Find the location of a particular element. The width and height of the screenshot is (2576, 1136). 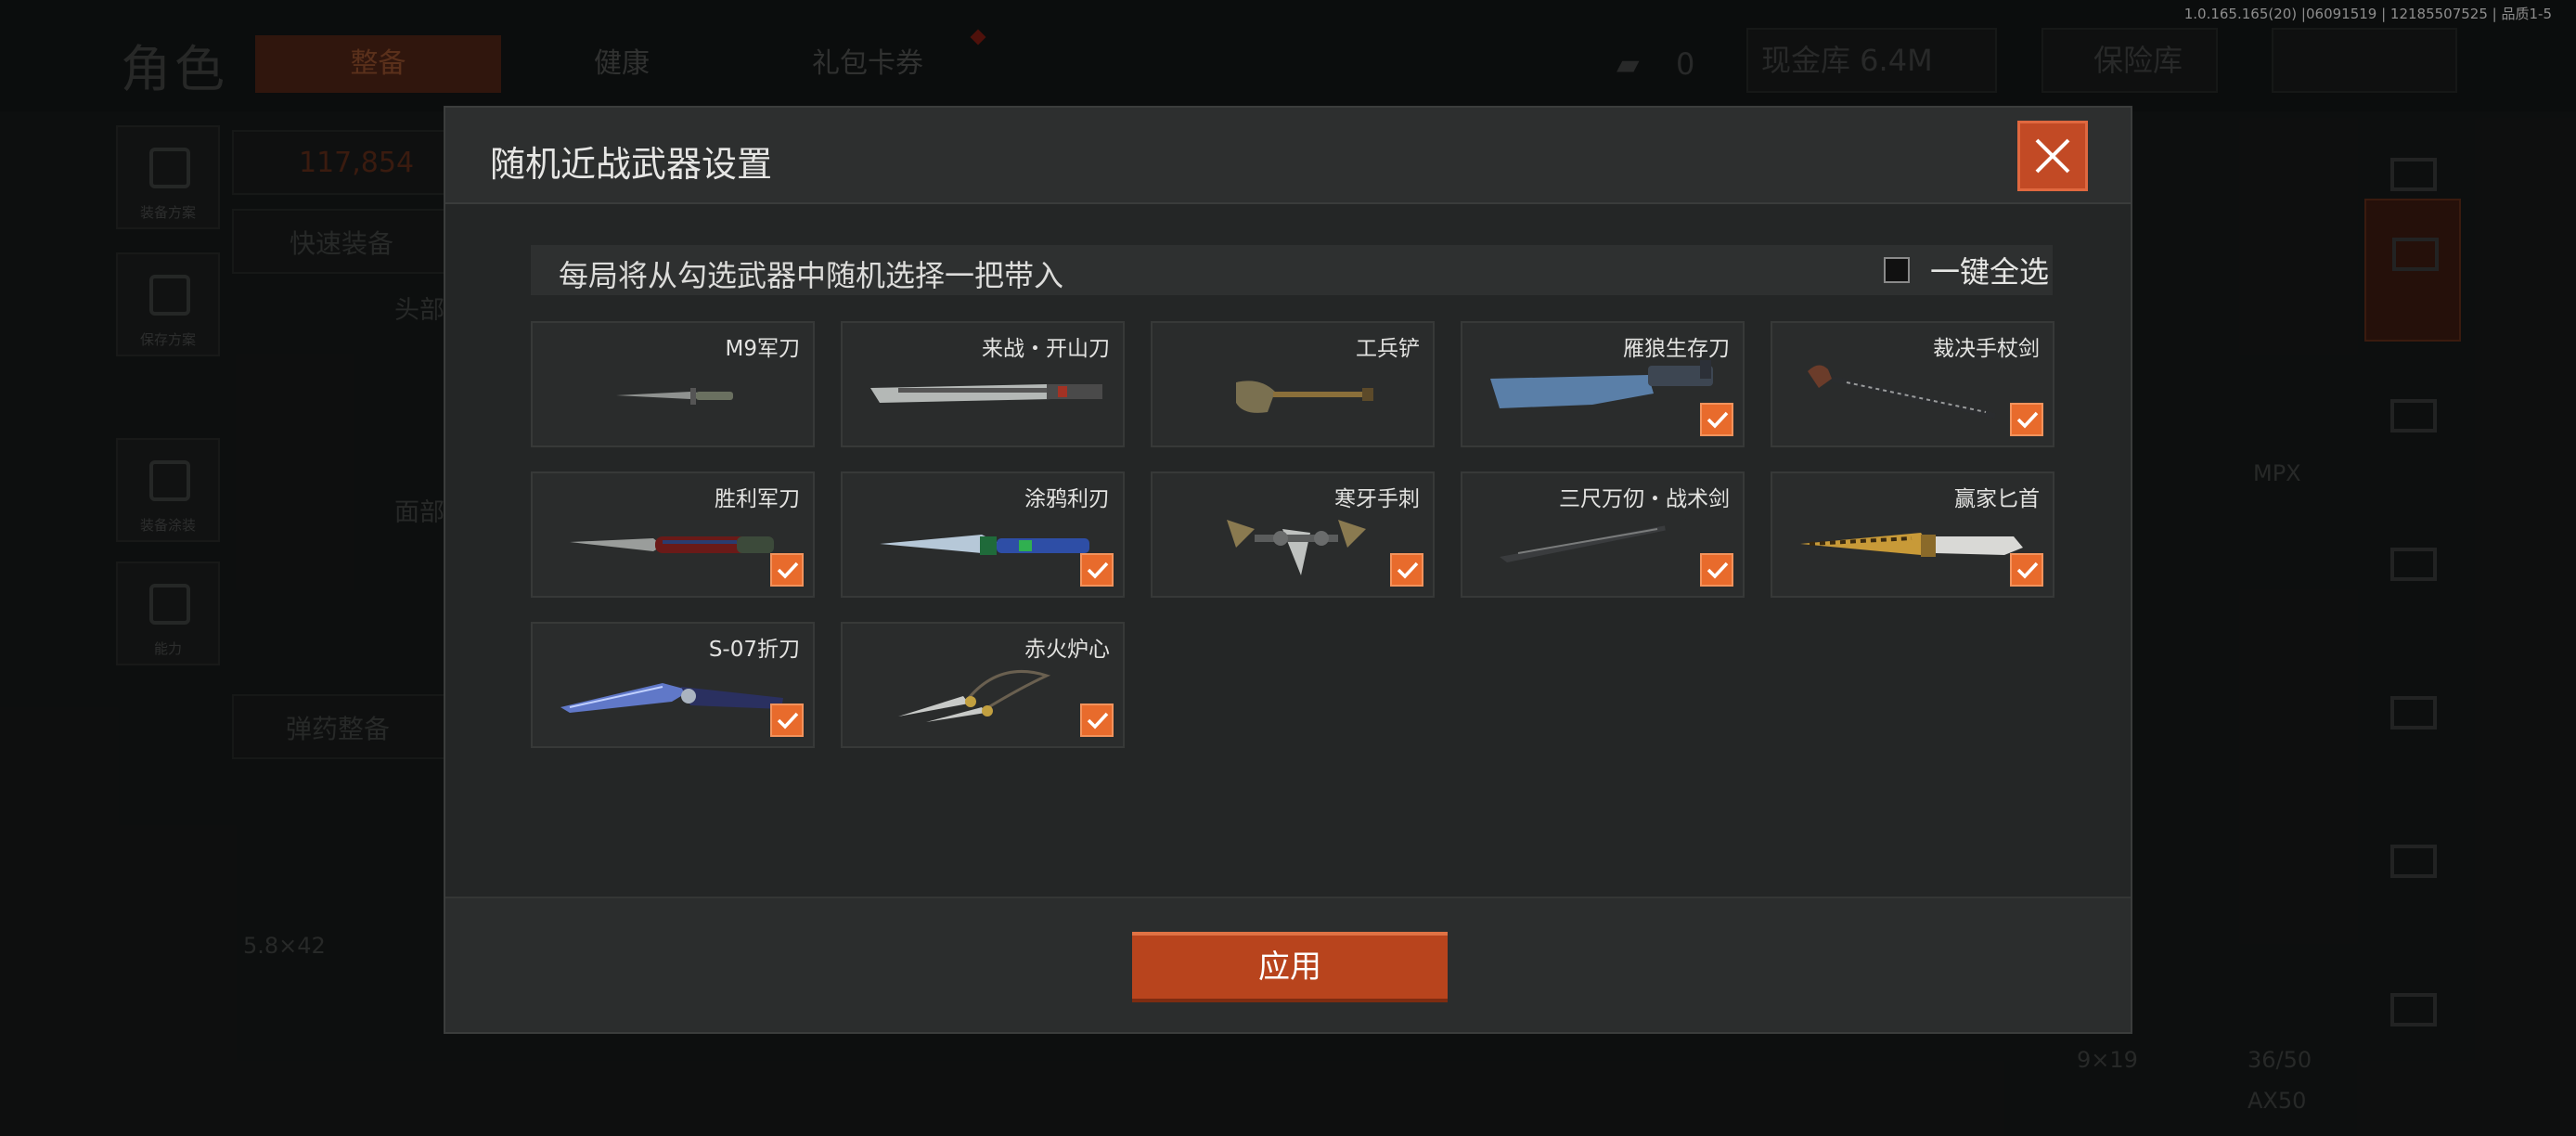

close-button is located at coordinates (2052, 156).